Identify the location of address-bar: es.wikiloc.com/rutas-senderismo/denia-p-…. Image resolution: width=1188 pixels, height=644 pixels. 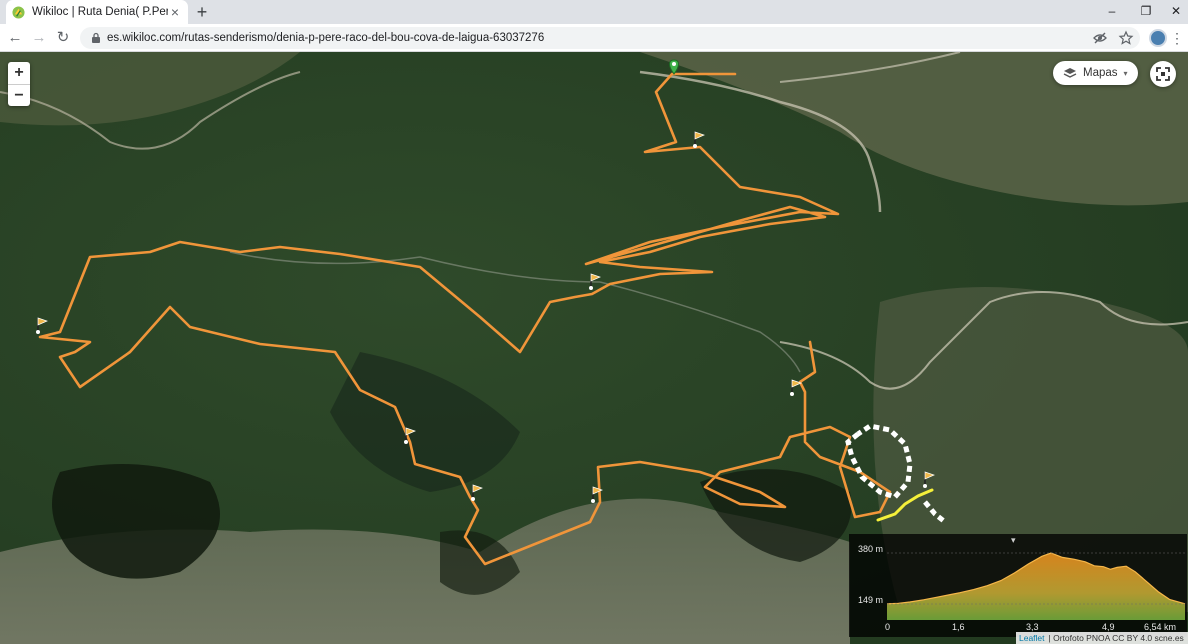
(610, 38).